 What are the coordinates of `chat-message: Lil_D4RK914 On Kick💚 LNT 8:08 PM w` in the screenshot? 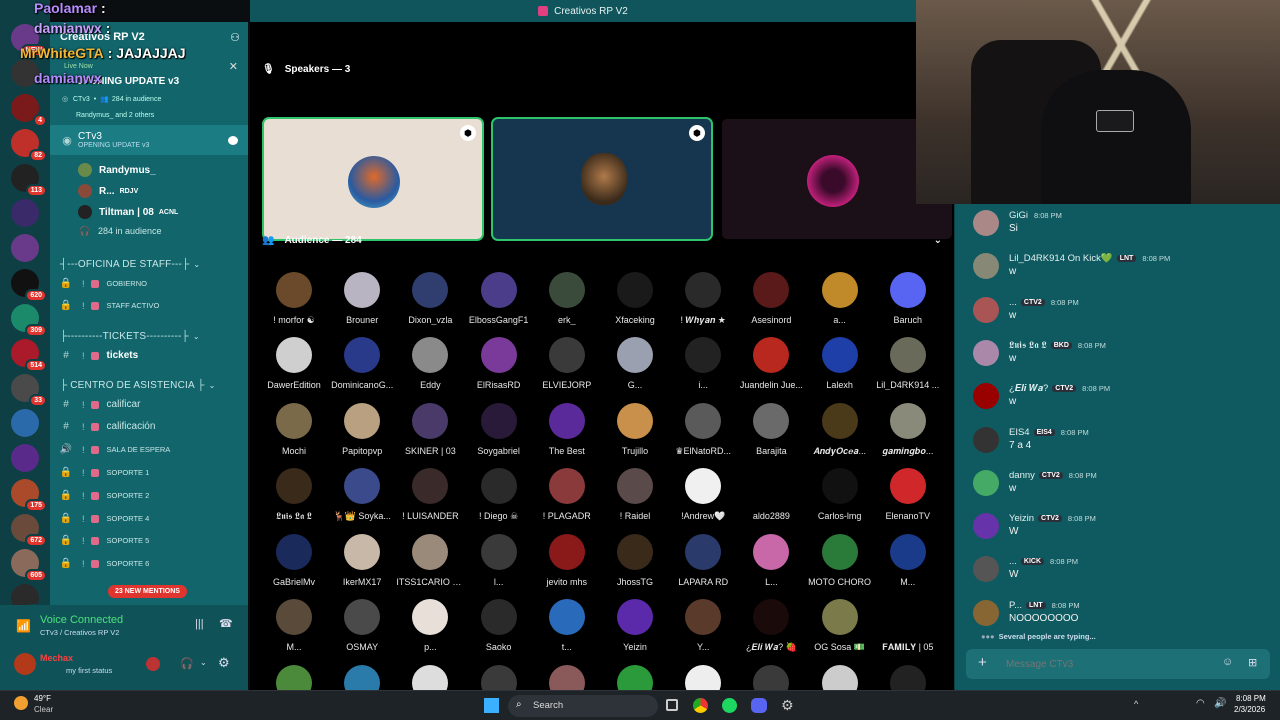 It's located at (1123, 273).